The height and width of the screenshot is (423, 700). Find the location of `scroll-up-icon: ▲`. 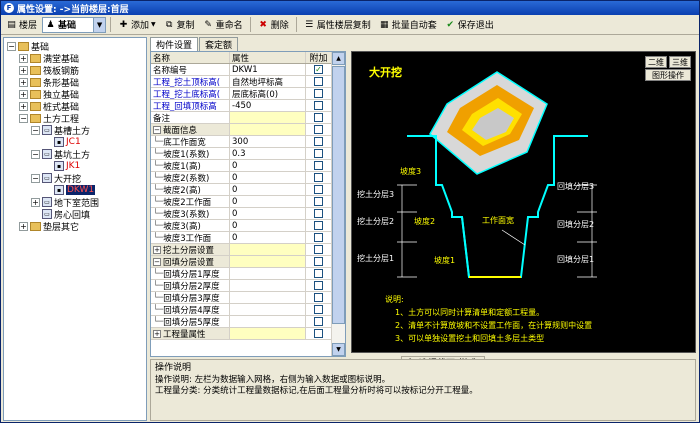

scroll-up-icon: ▲ is located at coordinates (338, 58).